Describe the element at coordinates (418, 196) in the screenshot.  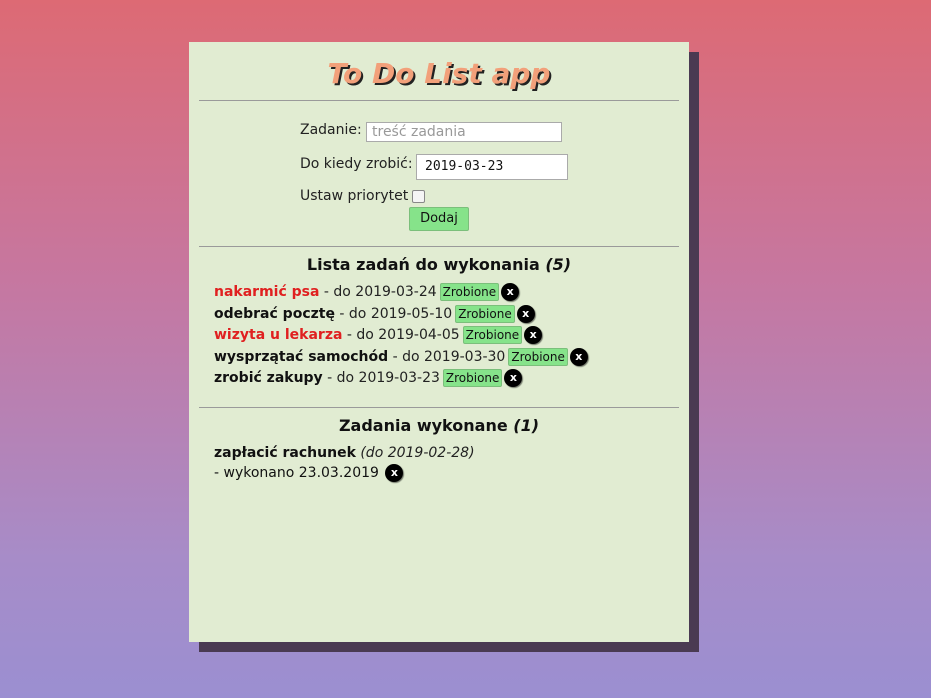
I see `priority-checkbox` at that location.